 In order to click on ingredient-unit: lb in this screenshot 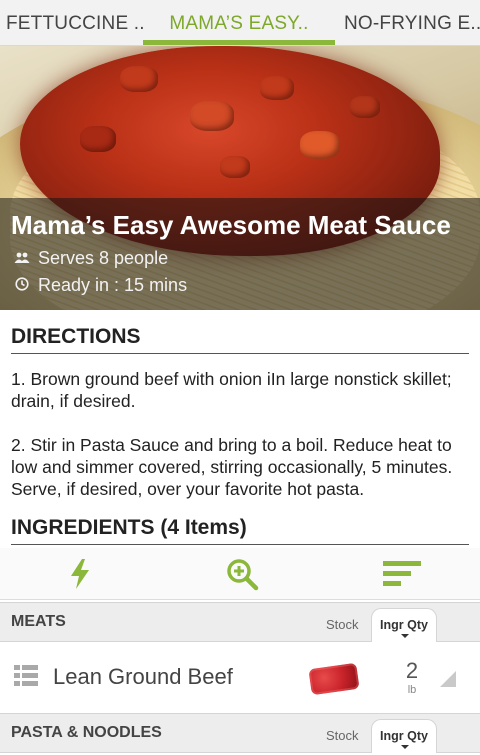, I will do `click(412, 690)`.